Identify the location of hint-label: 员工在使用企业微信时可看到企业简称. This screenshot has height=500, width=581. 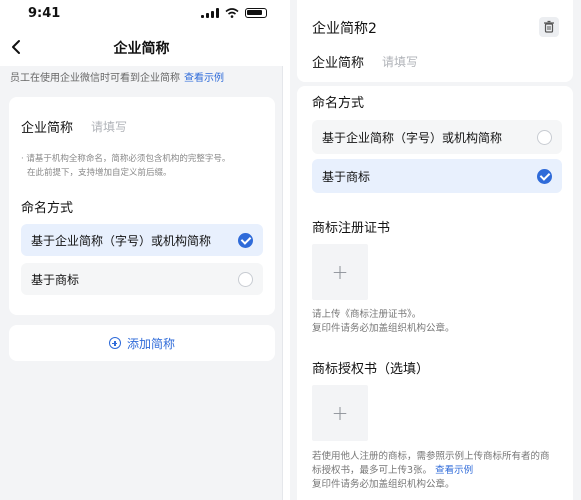
(95, 78).